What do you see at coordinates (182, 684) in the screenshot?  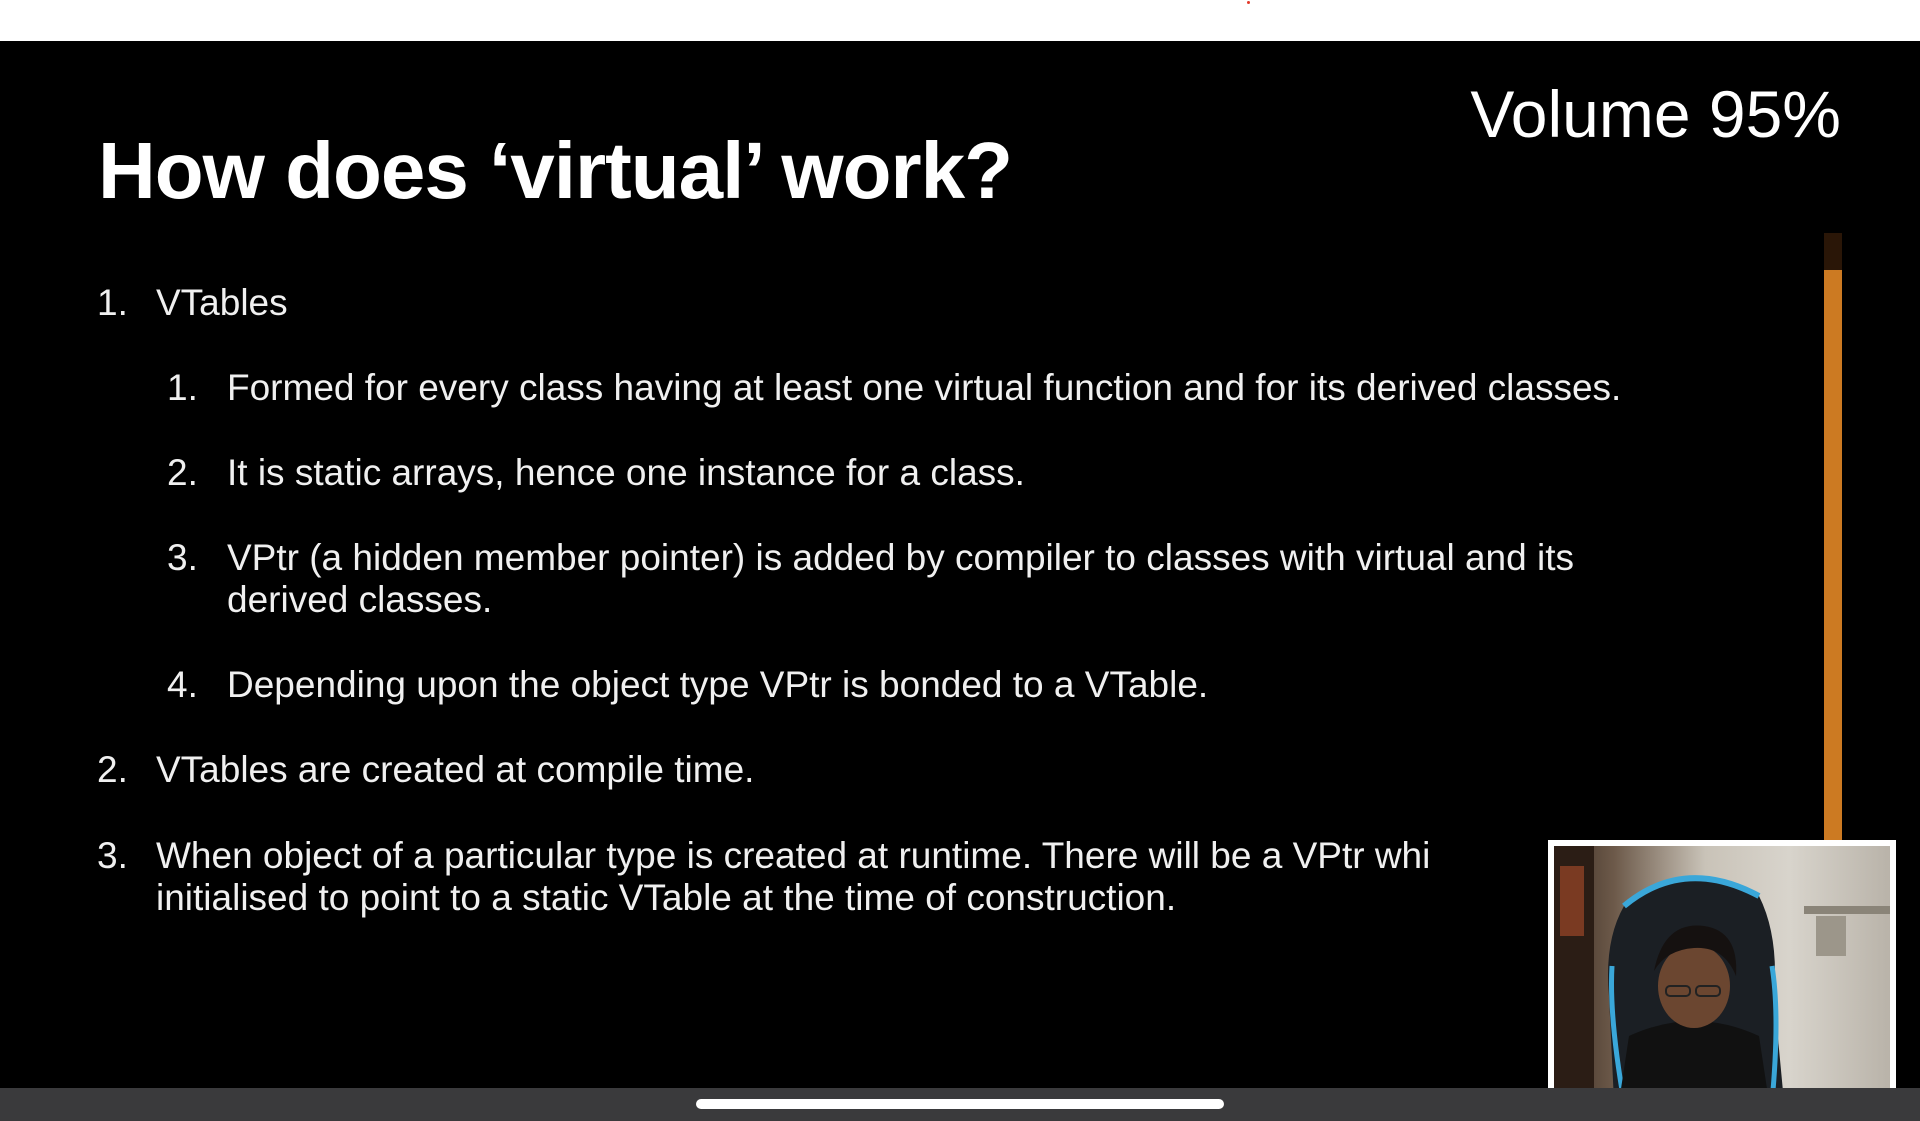 I see `list-number: 4.` at bounding box center [182, 684].